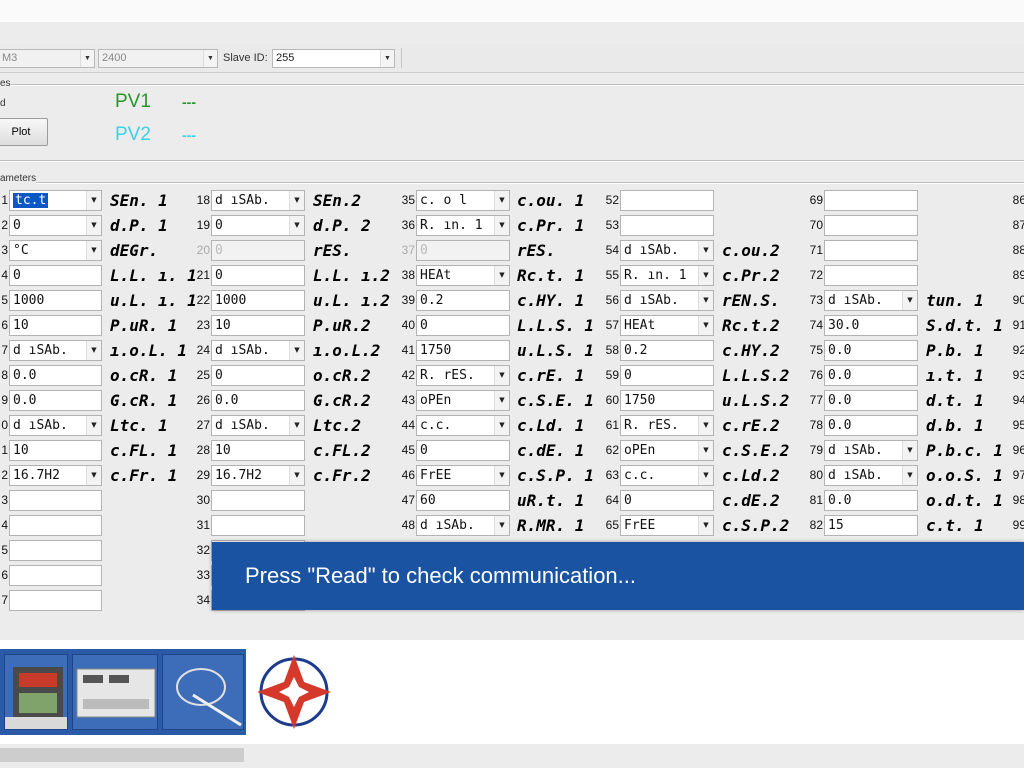 This screenshot has width=1024, height=768. What do you see at coordinates (463, 200) in the screenshot?
I see `param-select: c. o l ▼` at bounding box center [463, 200].